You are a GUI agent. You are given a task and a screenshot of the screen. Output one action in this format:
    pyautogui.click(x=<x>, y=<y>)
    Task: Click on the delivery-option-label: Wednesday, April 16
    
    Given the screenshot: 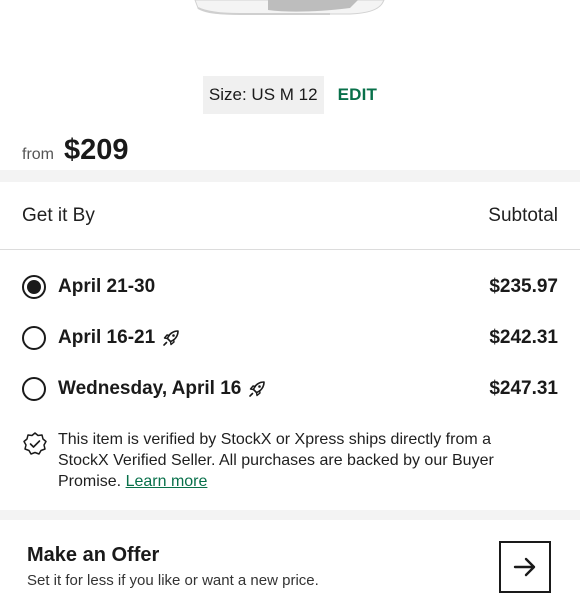 What is the action you would take?
    pyautogui.click(x=162, y=389)
    